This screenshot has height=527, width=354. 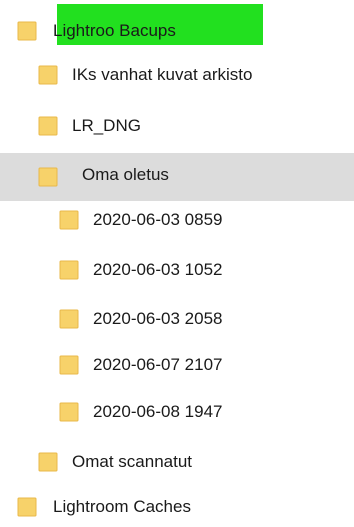 What do you see at coordinates (158, 269) in the screenshot?
I see `tree-item-label: 2020-06-03 1052` at bounding box center [158, 269].